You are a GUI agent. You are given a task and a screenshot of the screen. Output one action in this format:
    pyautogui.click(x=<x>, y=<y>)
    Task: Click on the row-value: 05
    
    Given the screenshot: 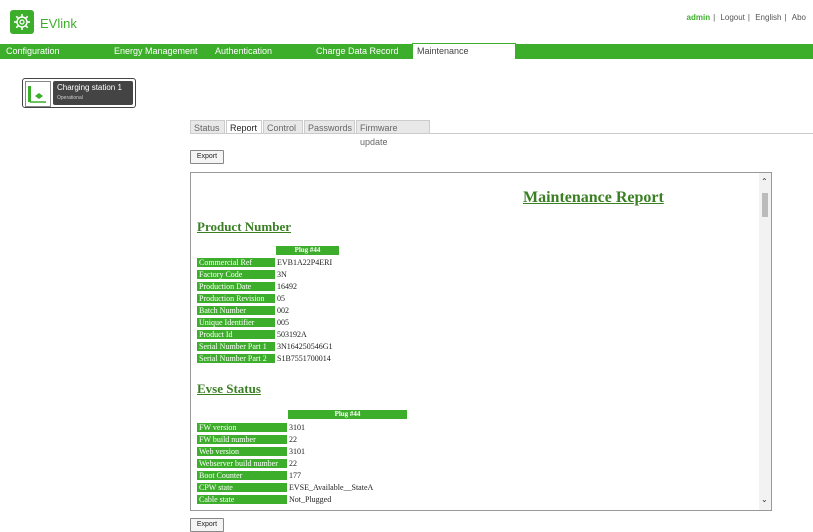 What is the action you would take?
    pyautogui.click(x=281, y=298)
    